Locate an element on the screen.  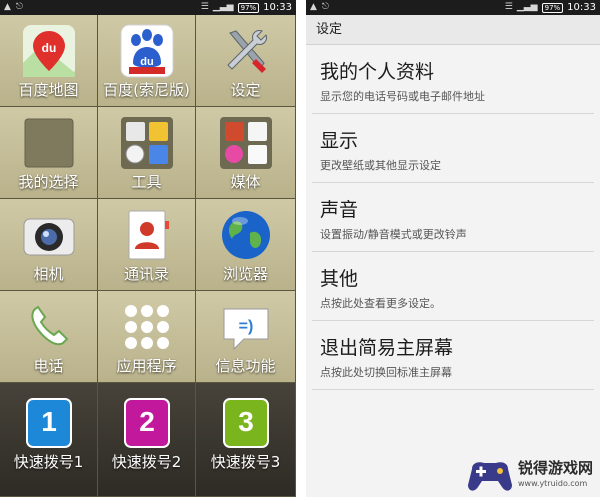
tile-speed-dial-2: 2 快速拨号2 is located at coordinates (147, 440).